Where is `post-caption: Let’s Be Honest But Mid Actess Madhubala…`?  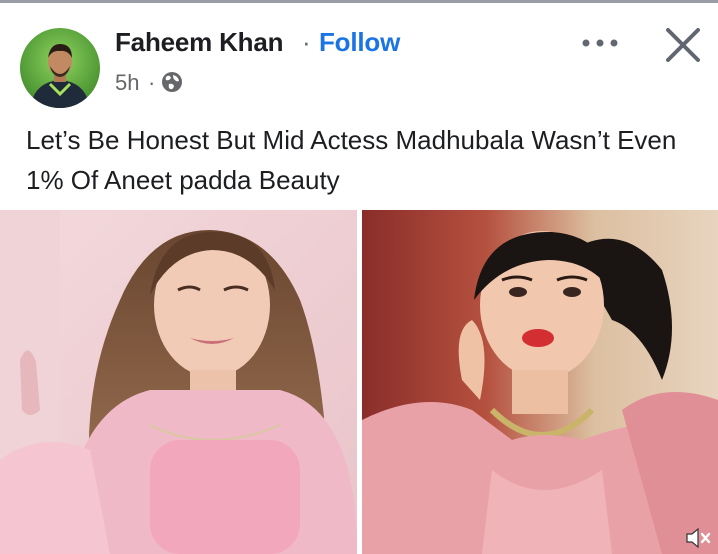 post-caption: Let’s Be Honest But Mid Actess Madhubala… is located at coordinates (351, 160).